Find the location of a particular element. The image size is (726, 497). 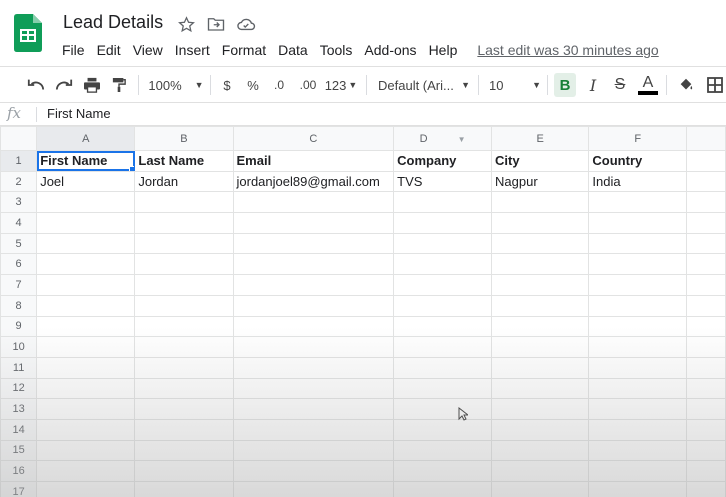

cell-c11 is located at coordinates (313, 367).